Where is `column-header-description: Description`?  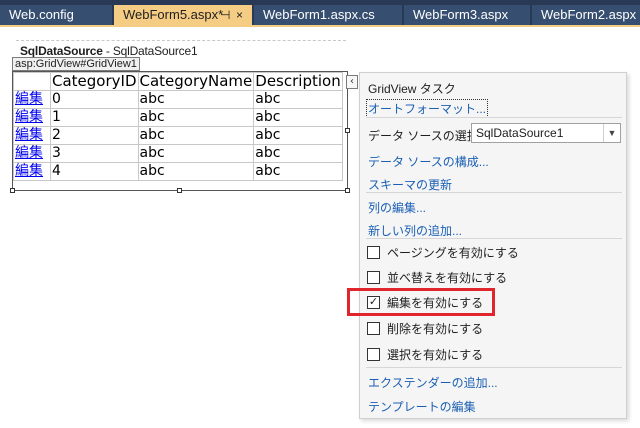 column-header-description: Description is located at coordinates (298, 81).